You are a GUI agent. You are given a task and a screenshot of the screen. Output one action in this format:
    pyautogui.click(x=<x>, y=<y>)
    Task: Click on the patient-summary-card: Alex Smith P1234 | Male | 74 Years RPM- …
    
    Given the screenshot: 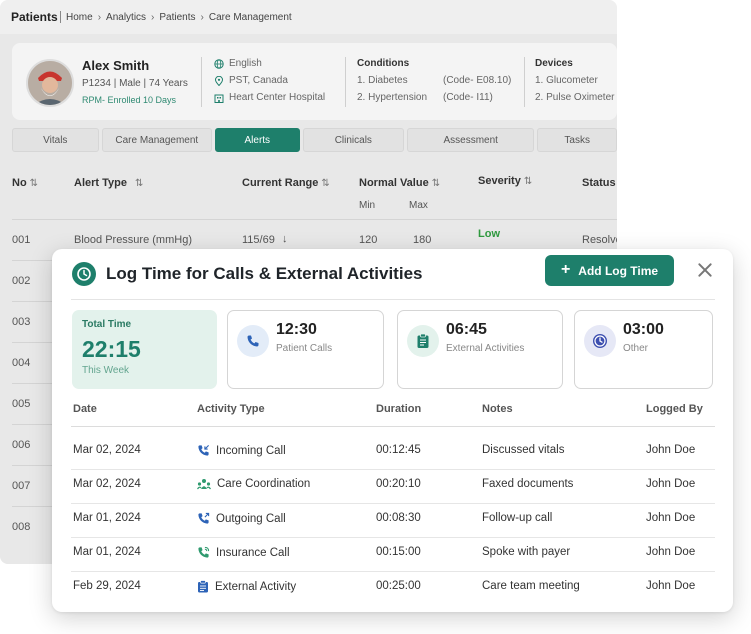 What is the action you would take?
    pyautogui.click(x=314, y=81)
    